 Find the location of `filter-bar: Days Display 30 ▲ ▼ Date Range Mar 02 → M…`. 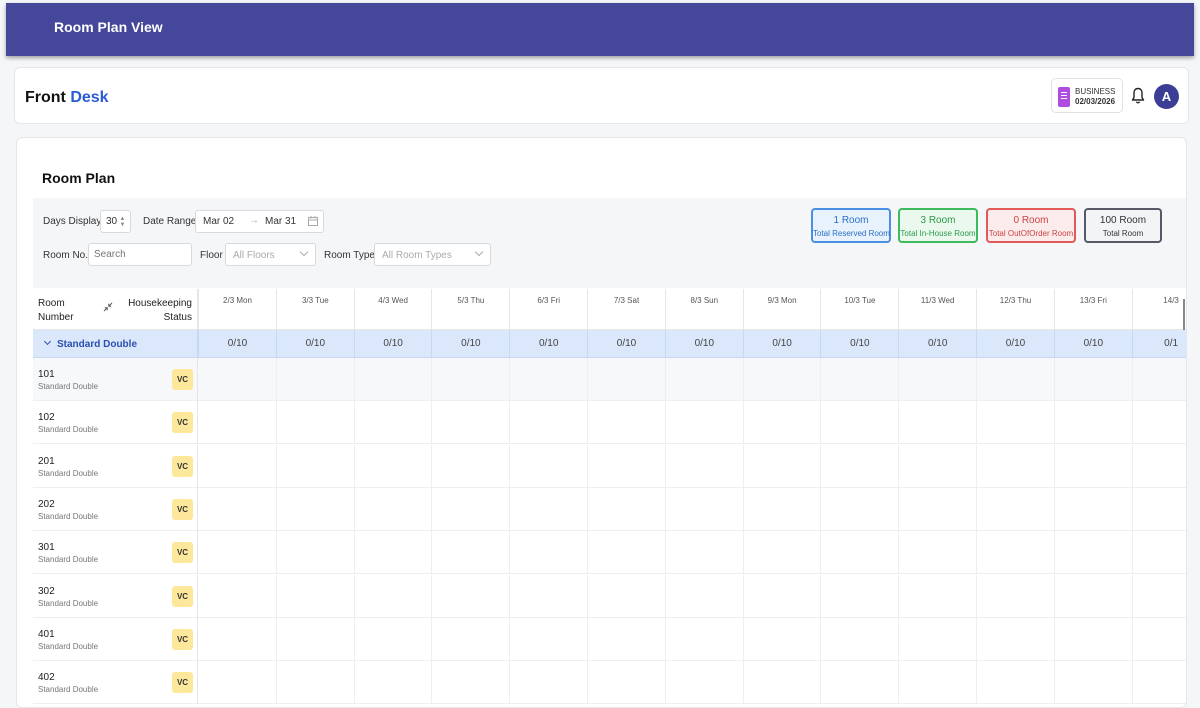

filter-bar: Days Display 30 ▲ ▼ Date Range Mar 02 → M… is located at coordinates (609, 243).